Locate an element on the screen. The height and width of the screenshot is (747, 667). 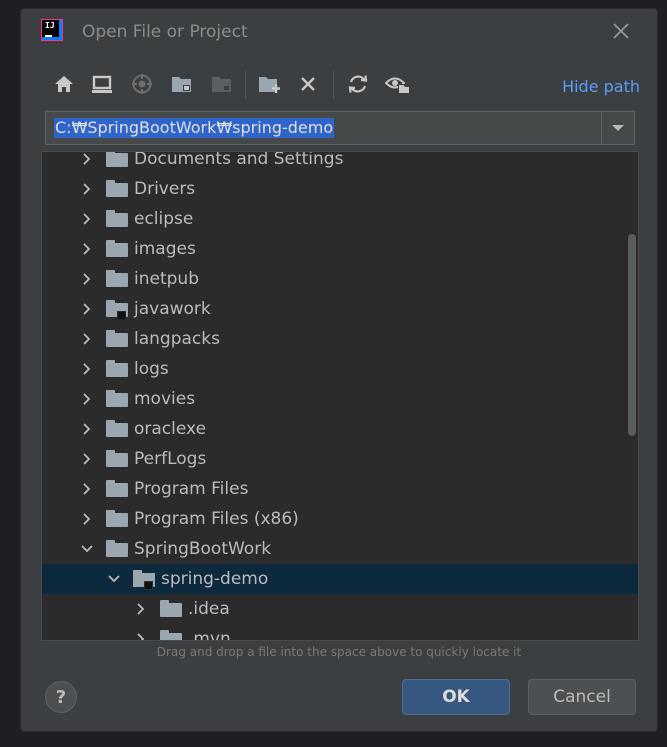
path-input: C:₩SpringBootWork₩spring-demo is located at coordinates (194, 128).